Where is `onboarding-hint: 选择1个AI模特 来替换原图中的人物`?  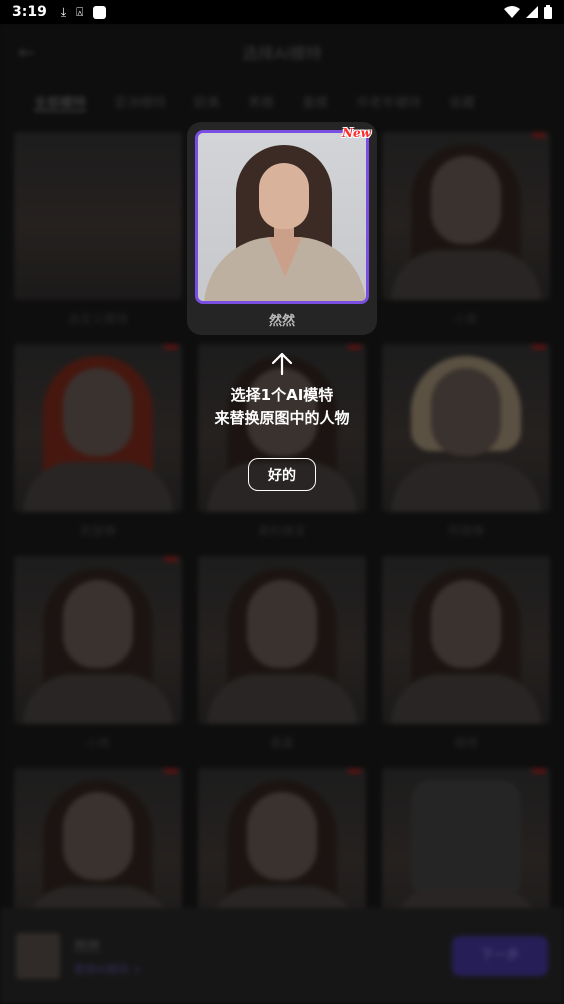
onboarding-hint: 选择1个AI模特 来替换原图中的人物 is located at coordinates (282, 407).